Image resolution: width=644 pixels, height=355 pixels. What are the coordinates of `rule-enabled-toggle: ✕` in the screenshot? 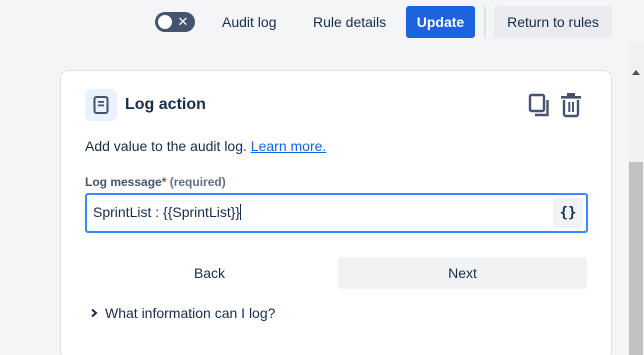 It's located at (175, 22).